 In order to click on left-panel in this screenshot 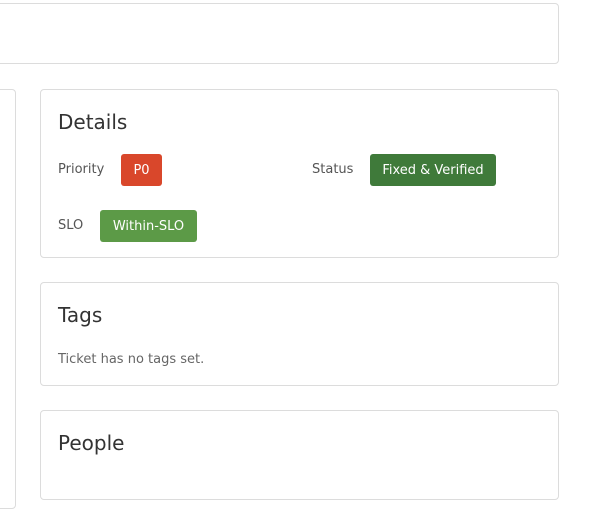, I will do `click(8, 299)`.